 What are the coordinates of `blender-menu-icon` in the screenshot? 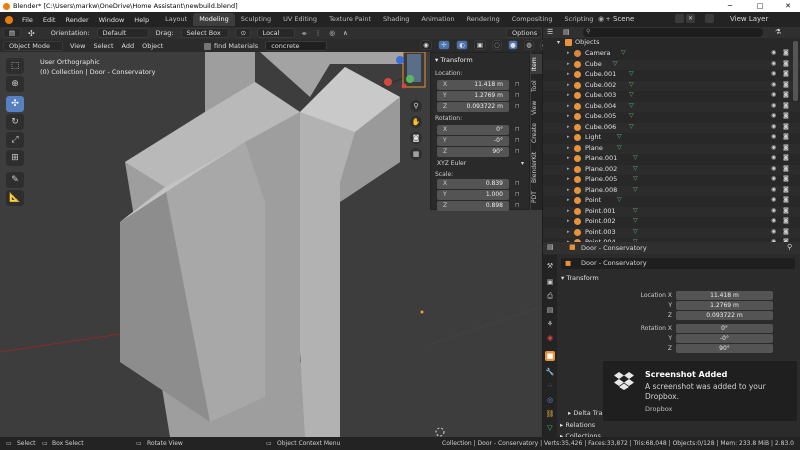 It's located at (9, 19).